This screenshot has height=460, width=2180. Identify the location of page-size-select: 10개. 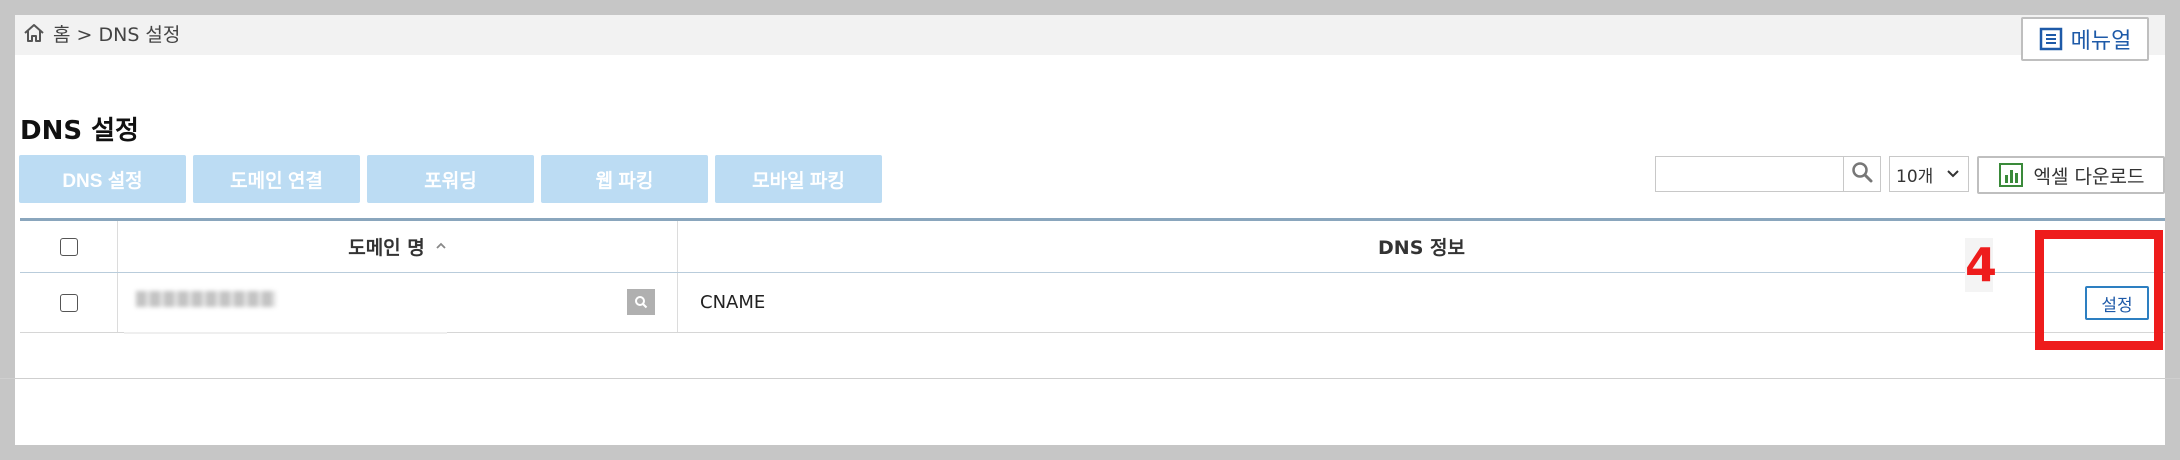
(1929, 174).